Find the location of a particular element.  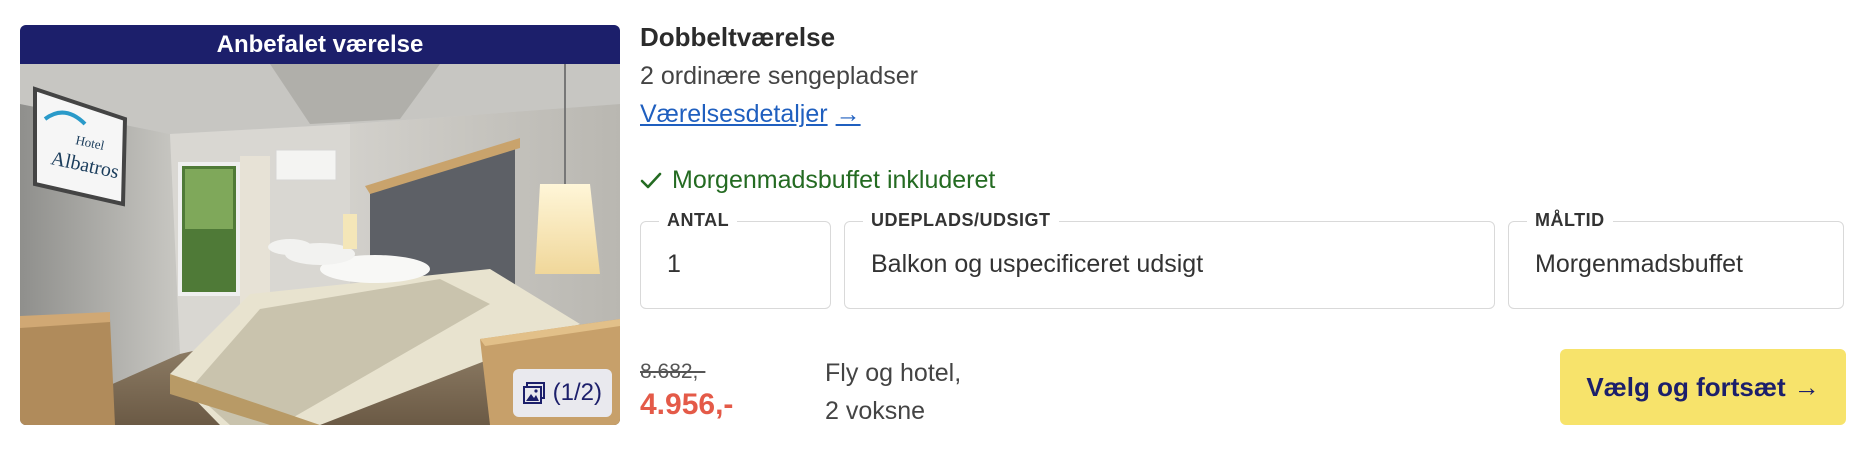

package-line-1: Fly og hotel, is located at coordinates (893, 373).